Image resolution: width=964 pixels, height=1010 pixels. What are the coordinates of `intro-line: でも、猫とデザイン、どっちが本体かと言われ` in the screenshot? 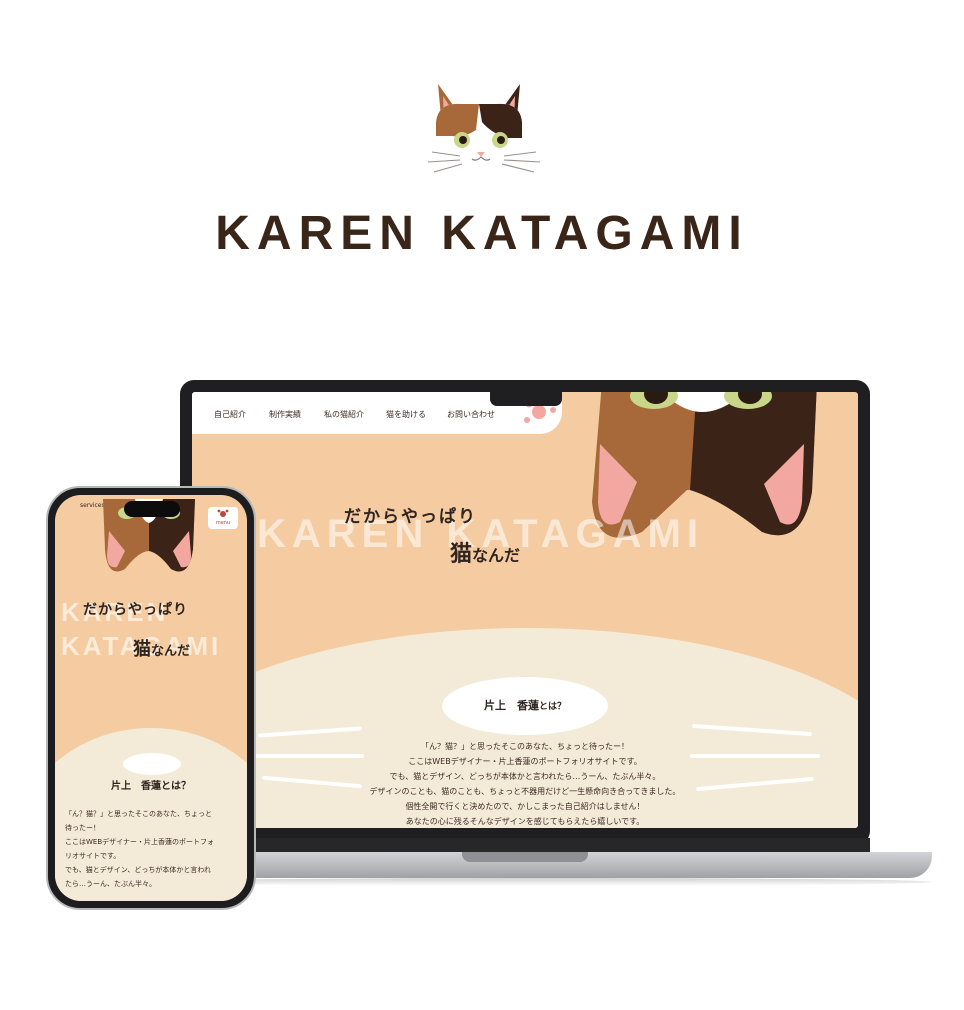 It's located at (138, 870).